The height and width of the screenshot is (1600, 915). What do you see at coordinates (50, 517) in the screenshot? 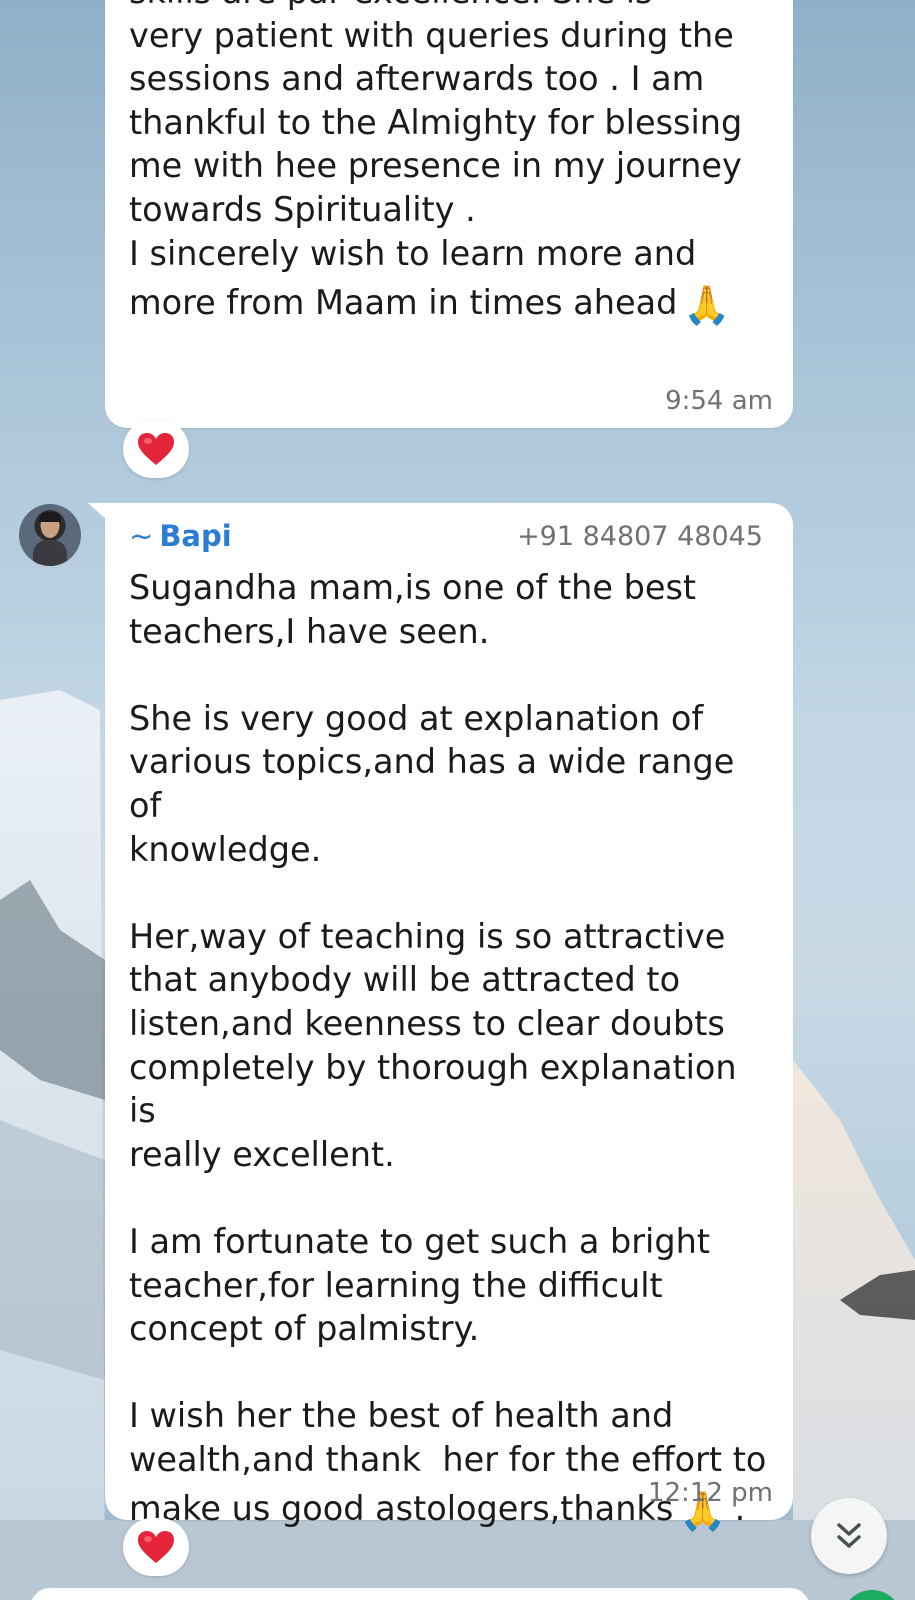
I see `avatar-hair-shape` at bounding box center [50, 517].